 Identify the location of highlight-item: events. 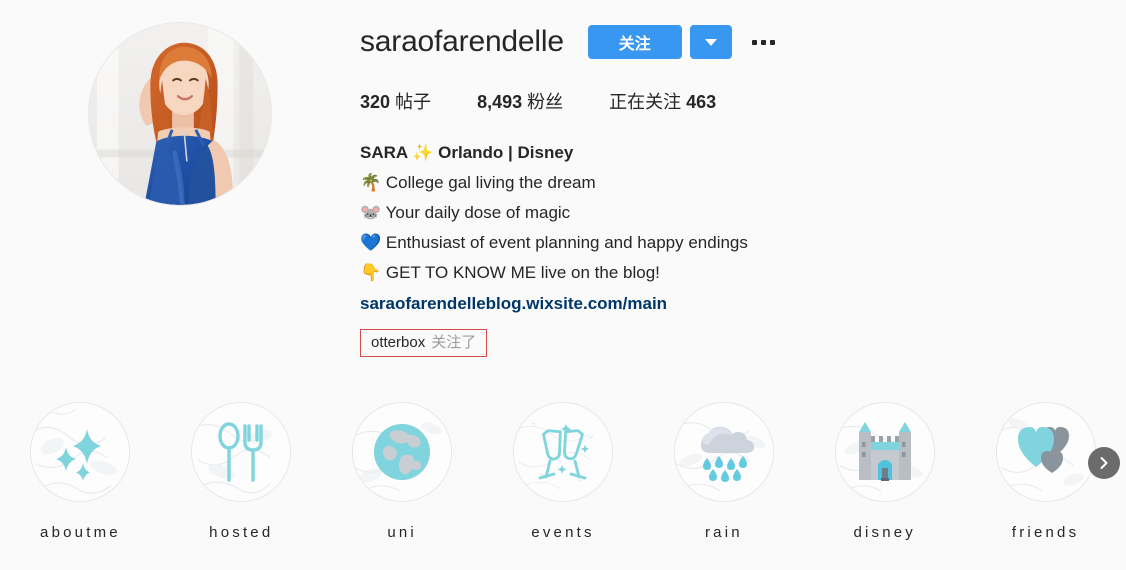
(563, 480).